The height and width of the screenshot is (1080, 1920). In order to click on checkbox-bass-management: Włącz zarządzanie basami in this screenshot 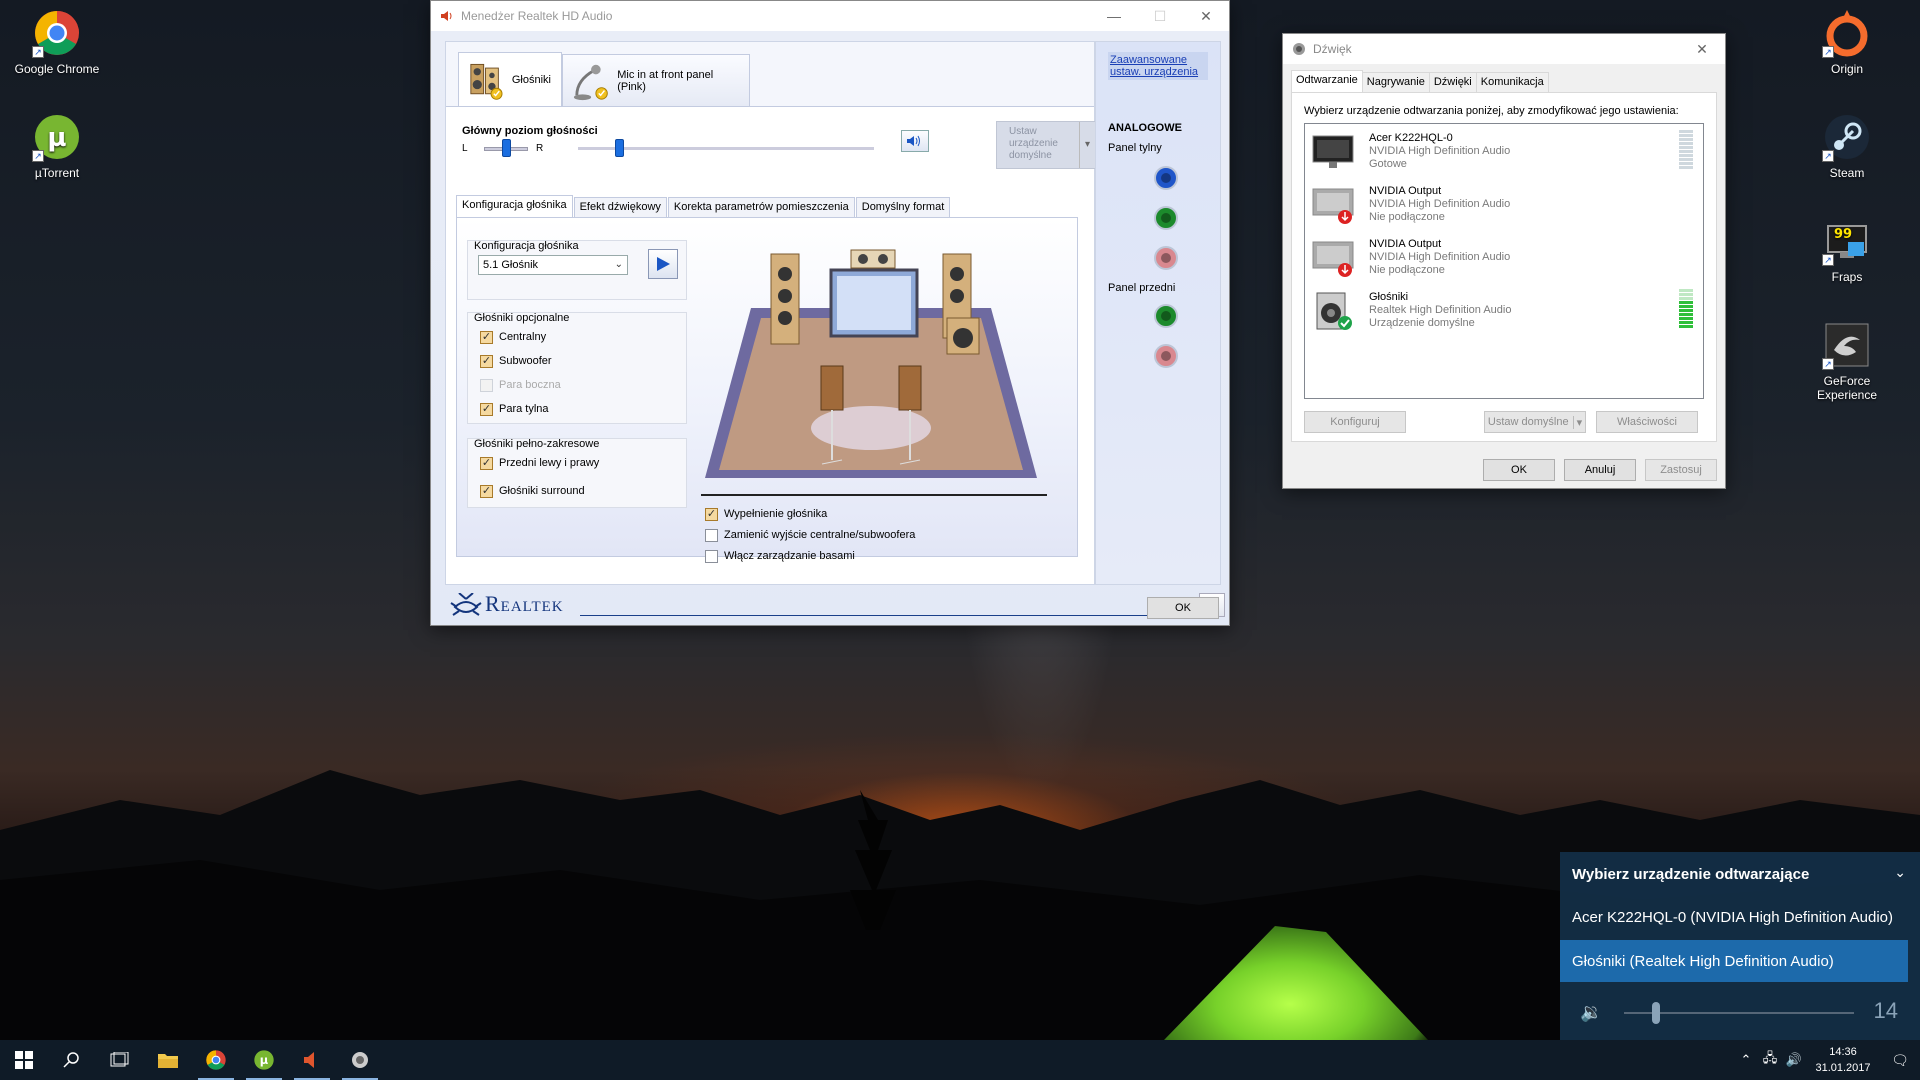, I will do `click(780, 556)`.